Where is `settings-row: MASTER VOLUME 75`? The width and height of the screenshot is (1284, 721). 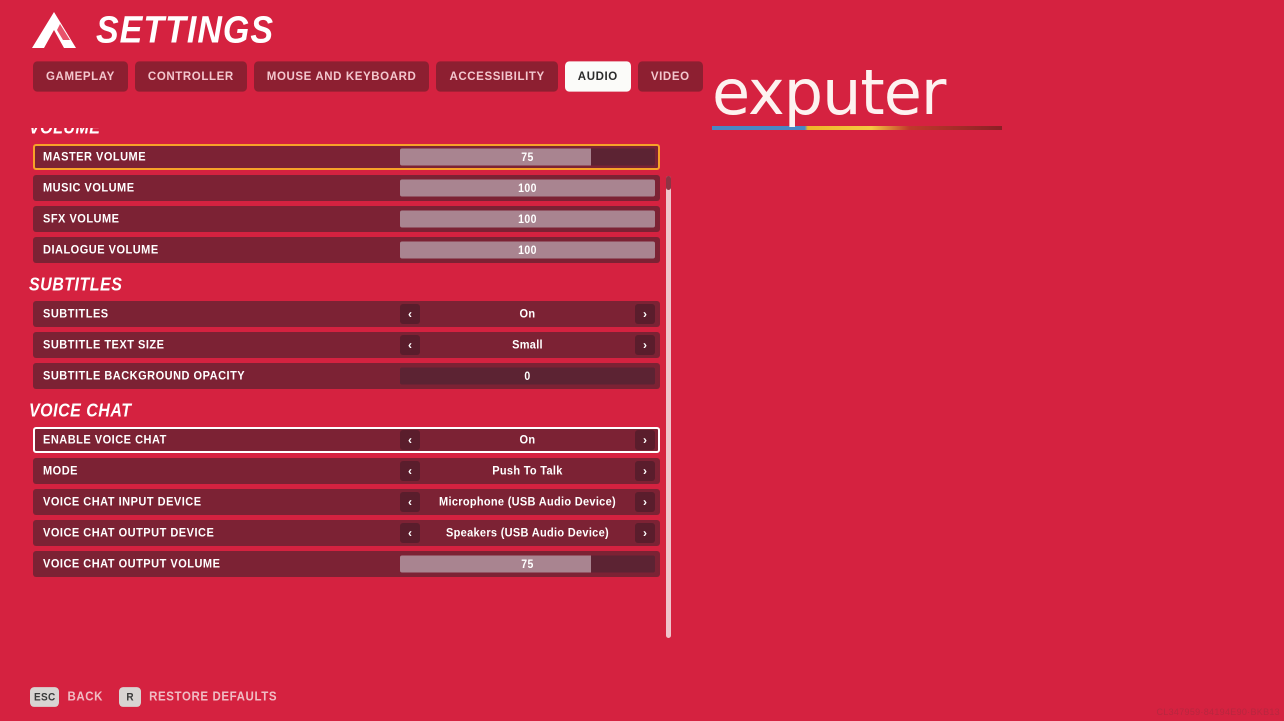 settings-row: MASTER VOLUME 75 is located at coordinates (346, 157).